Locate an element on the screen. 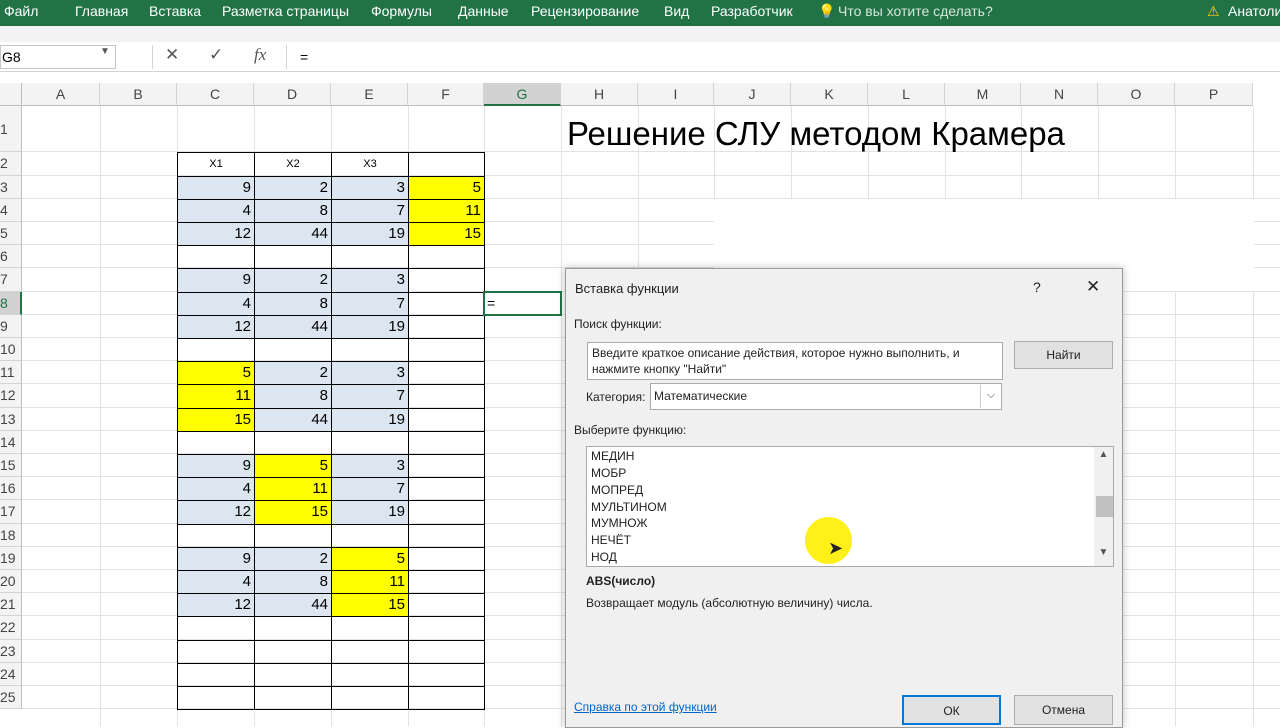  list-item: МОБР is located at coordinates (608, 473).